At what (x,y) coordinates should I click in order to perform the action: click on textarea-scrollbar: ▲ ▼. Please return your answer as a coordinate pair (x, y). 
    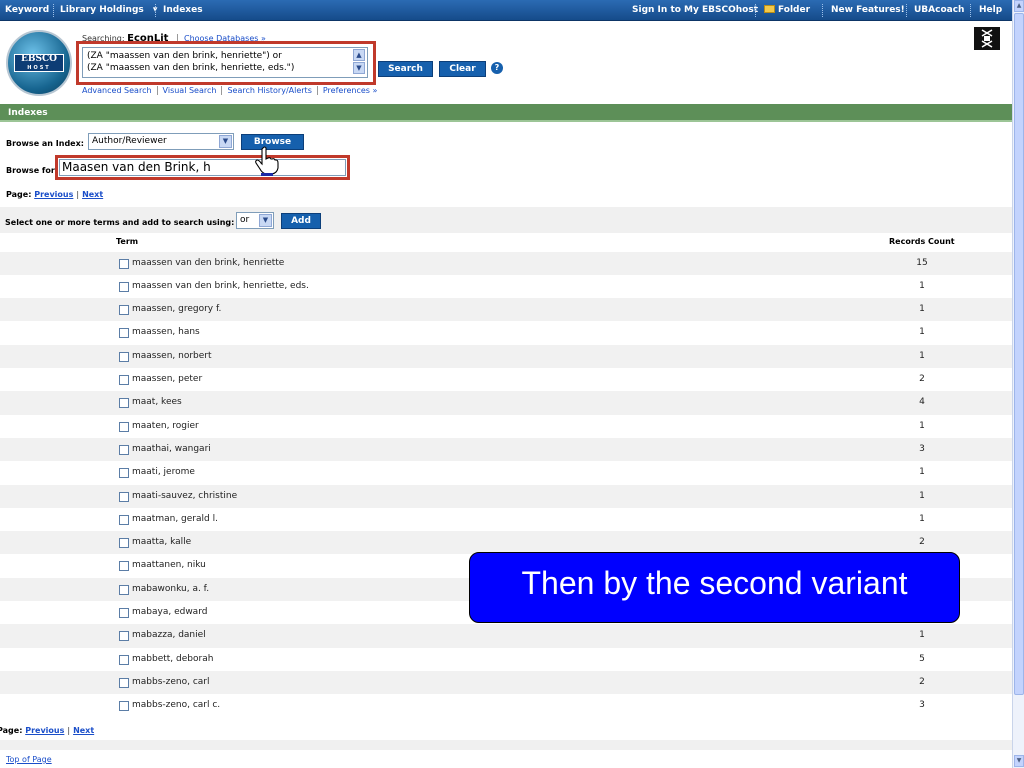
    Looking at the image, I should click on (359, 62).